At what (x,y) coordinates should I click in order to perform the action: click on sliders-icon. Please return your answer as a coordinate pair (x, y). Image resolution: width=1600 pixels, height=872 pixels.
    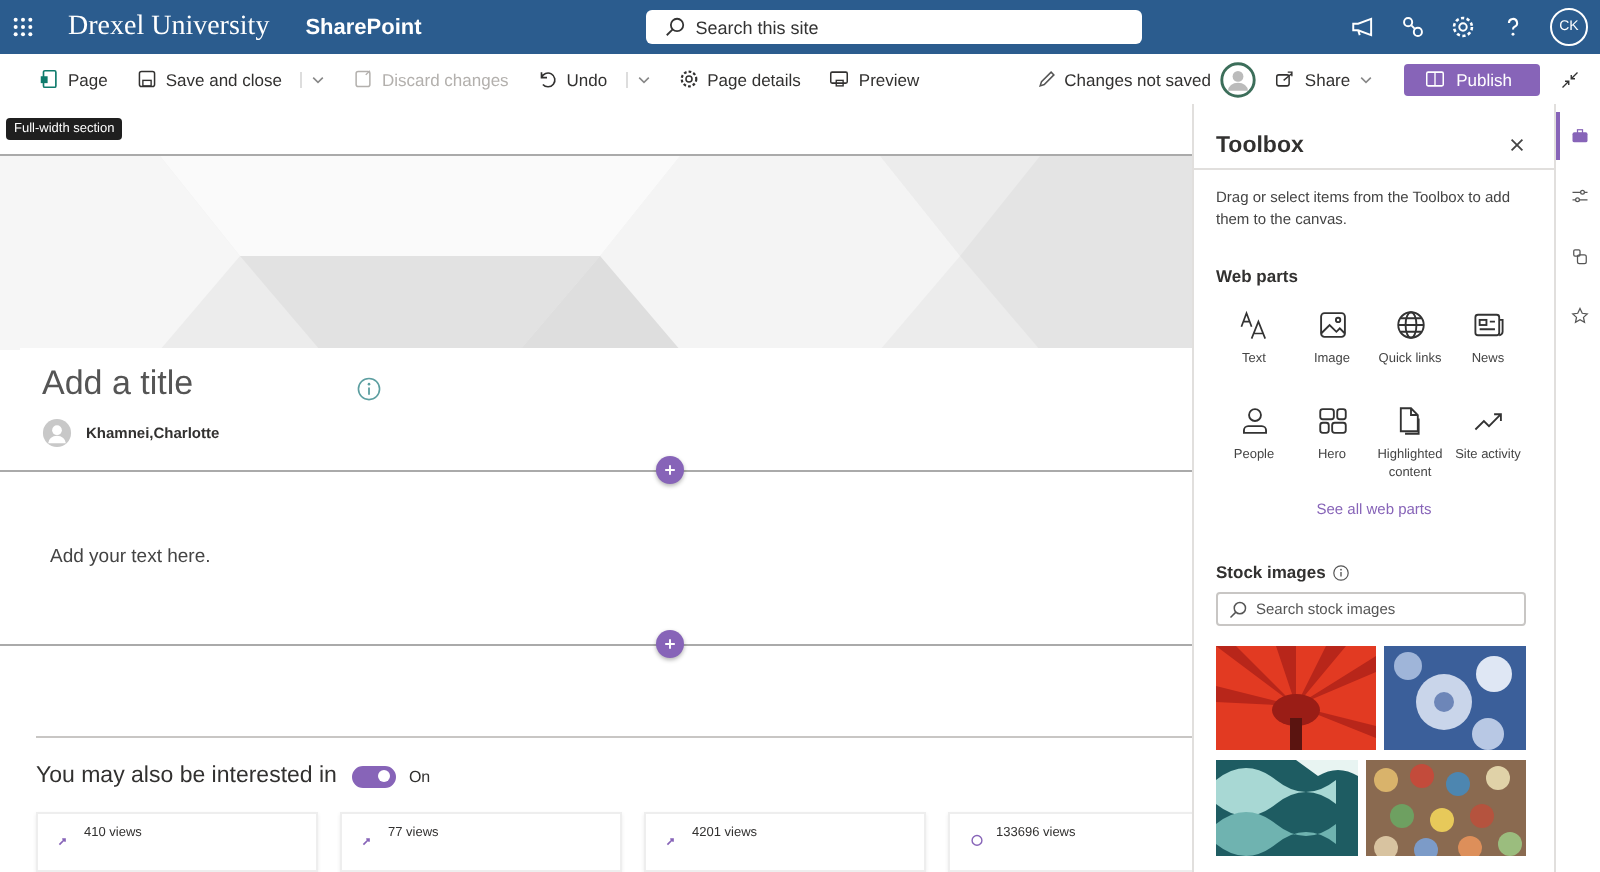
    Looking at the image, I should click on (1580, 196).